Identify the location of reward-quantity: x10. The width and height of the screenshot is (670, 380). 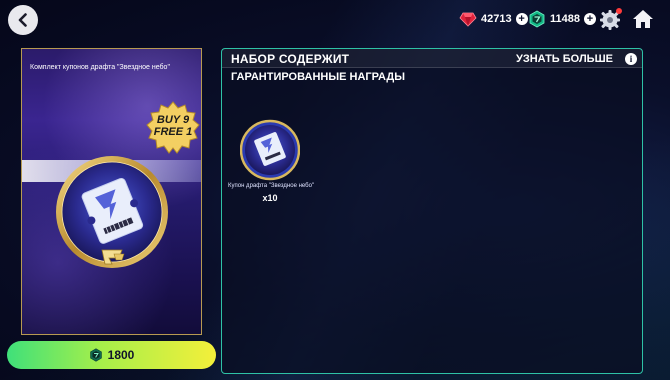
(270, 198).